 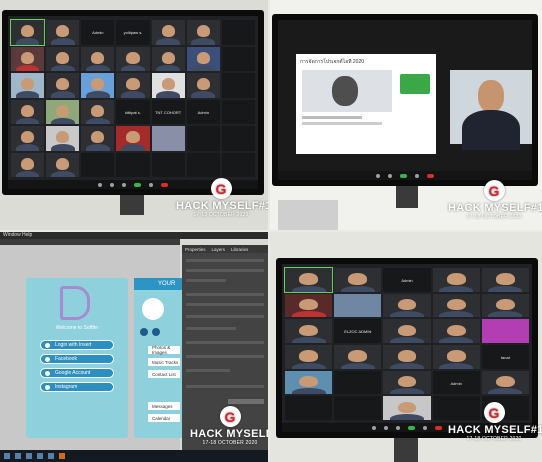 What do you see at coordinates (164, 418) in the screenshot?
I see `menu-calendar: Calendar` at bounding box center [164, 418].